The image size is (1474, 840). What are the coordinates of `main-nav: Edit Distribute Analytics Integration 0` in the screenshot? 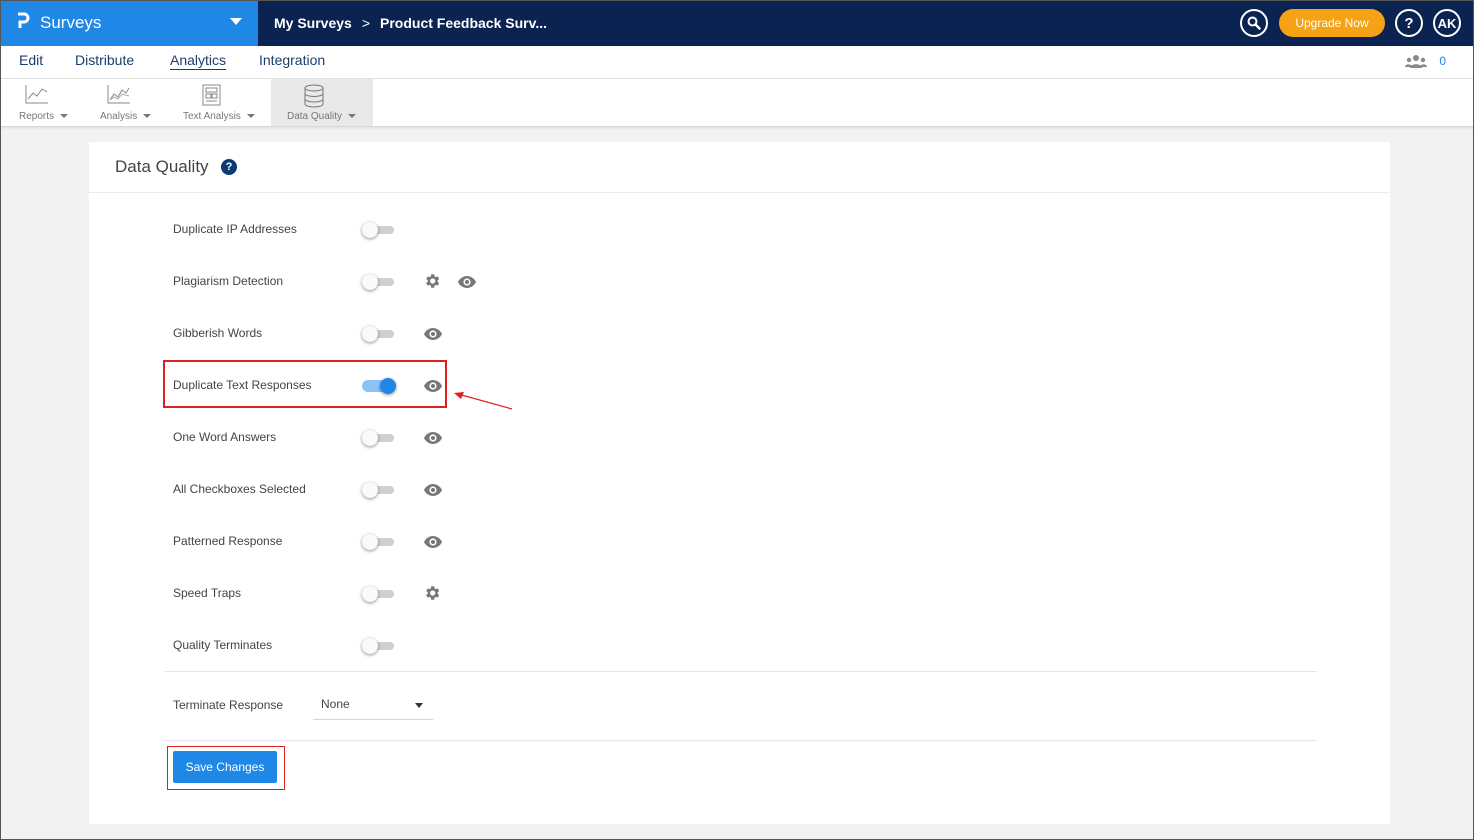 It's located at (737, 62).